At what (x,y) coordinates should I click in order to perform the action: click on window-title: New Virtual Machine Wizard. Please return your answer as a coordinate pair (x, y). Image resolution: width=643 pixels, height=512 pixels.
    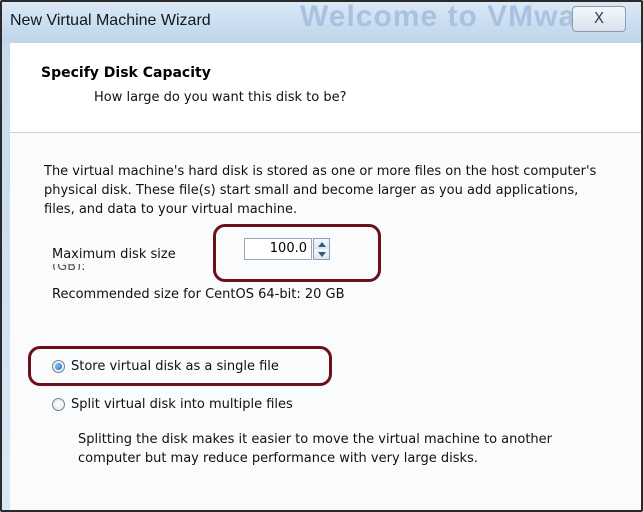
    Looking at the image, I should click on (110, 20).